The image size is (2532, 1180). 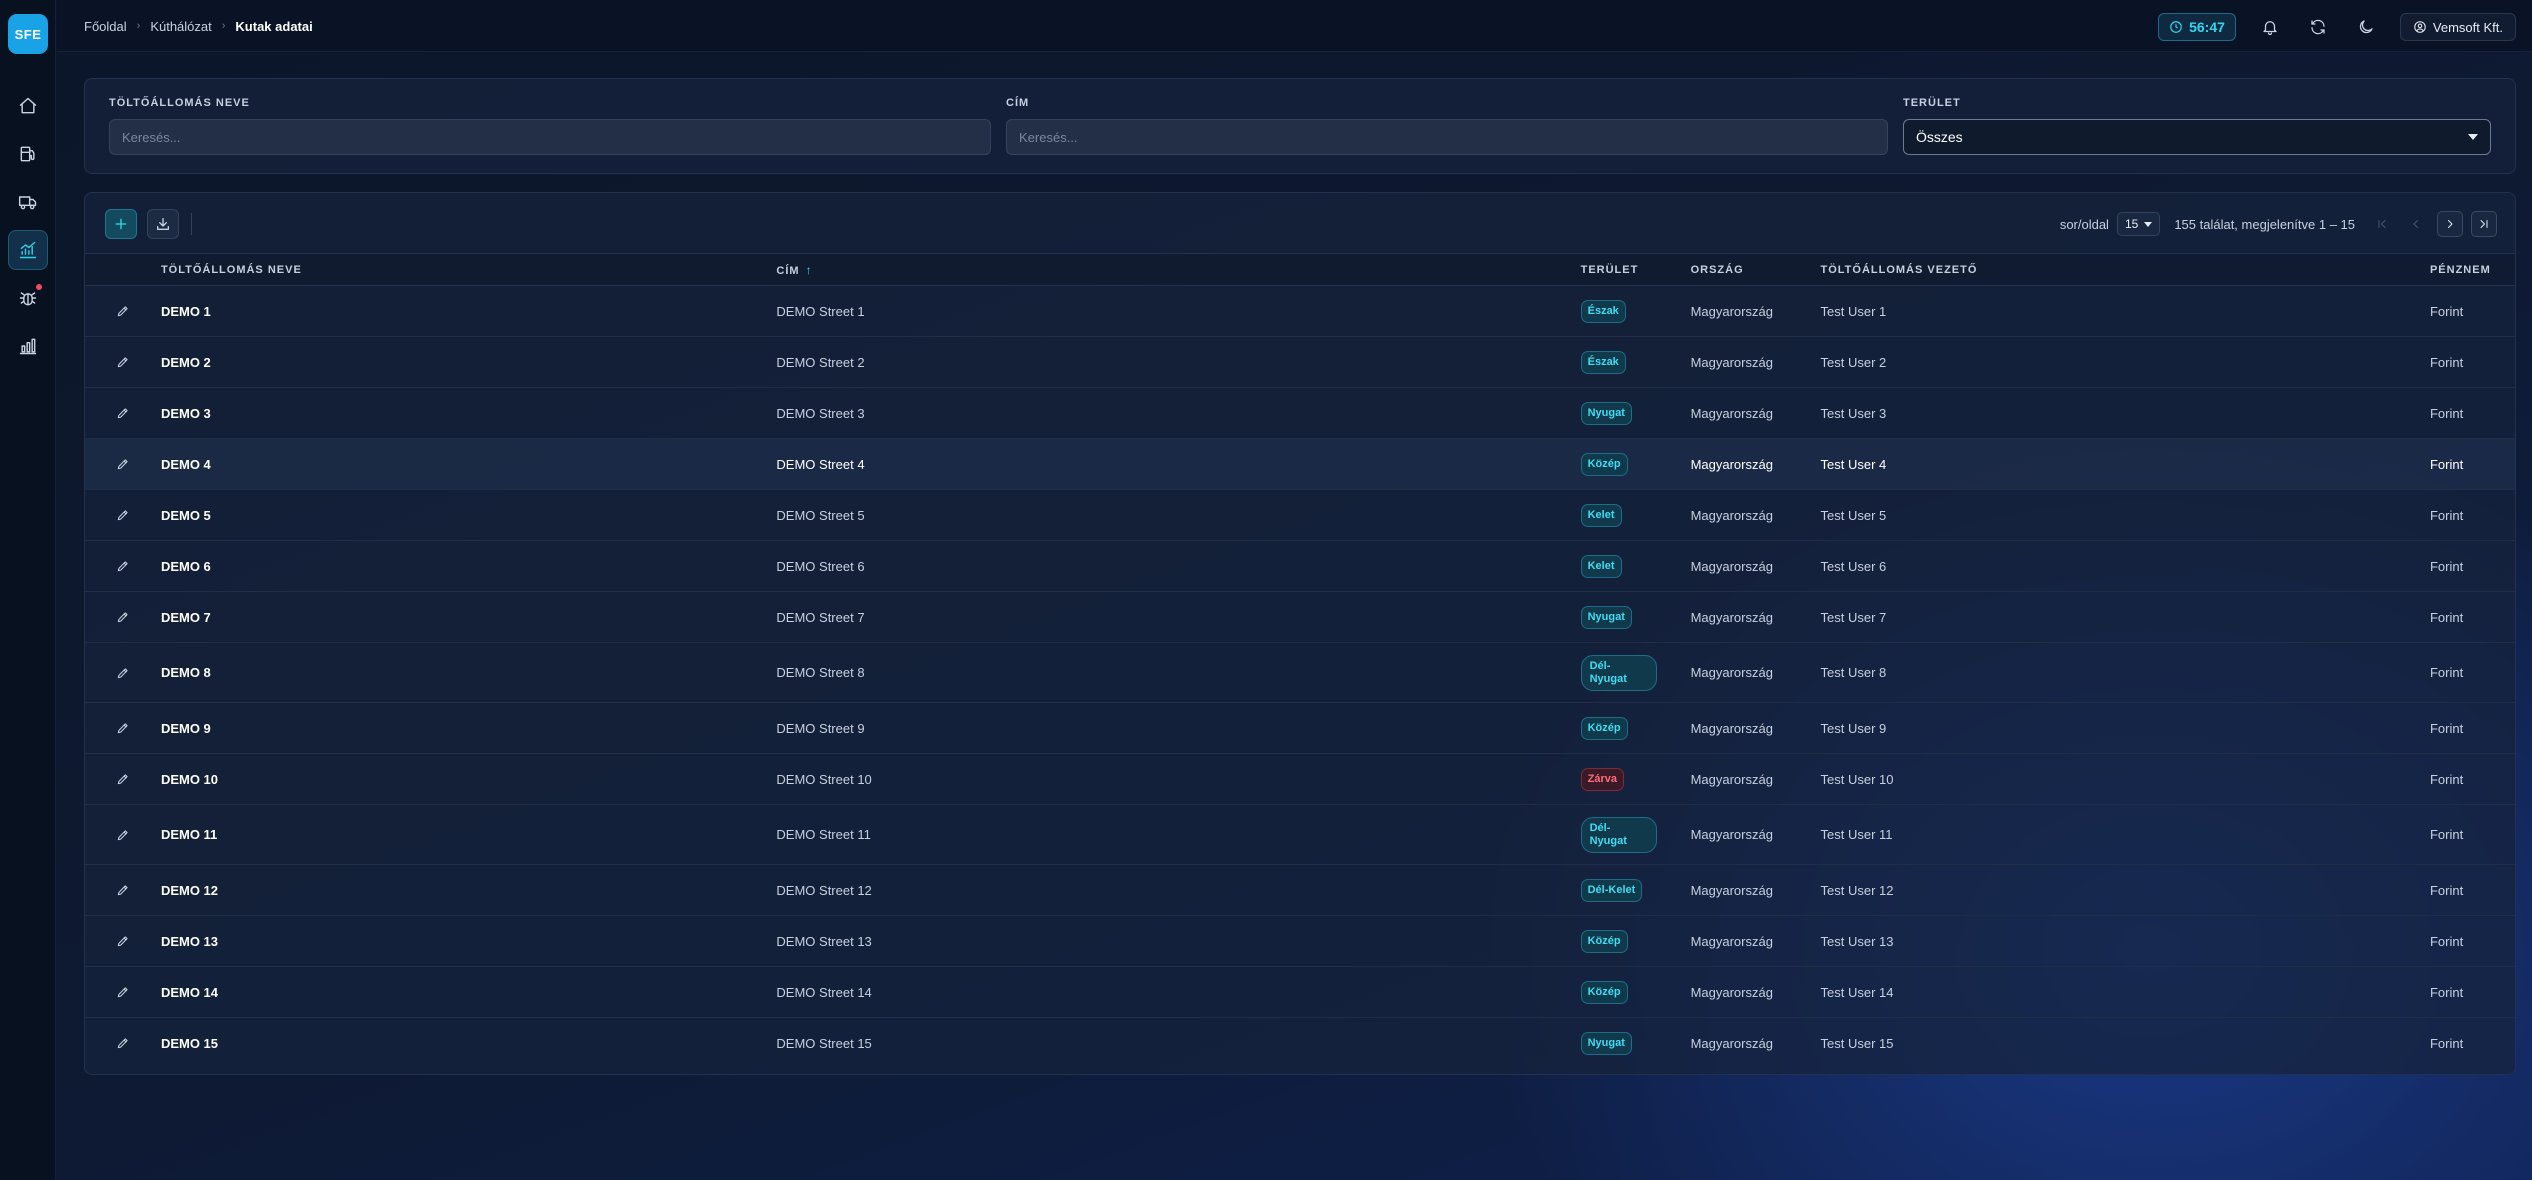 What do you see at coordinates (2472, 270) in the screenshot?
I see `column-header-currency: Pénznem` at bounding box center [2472, 270].